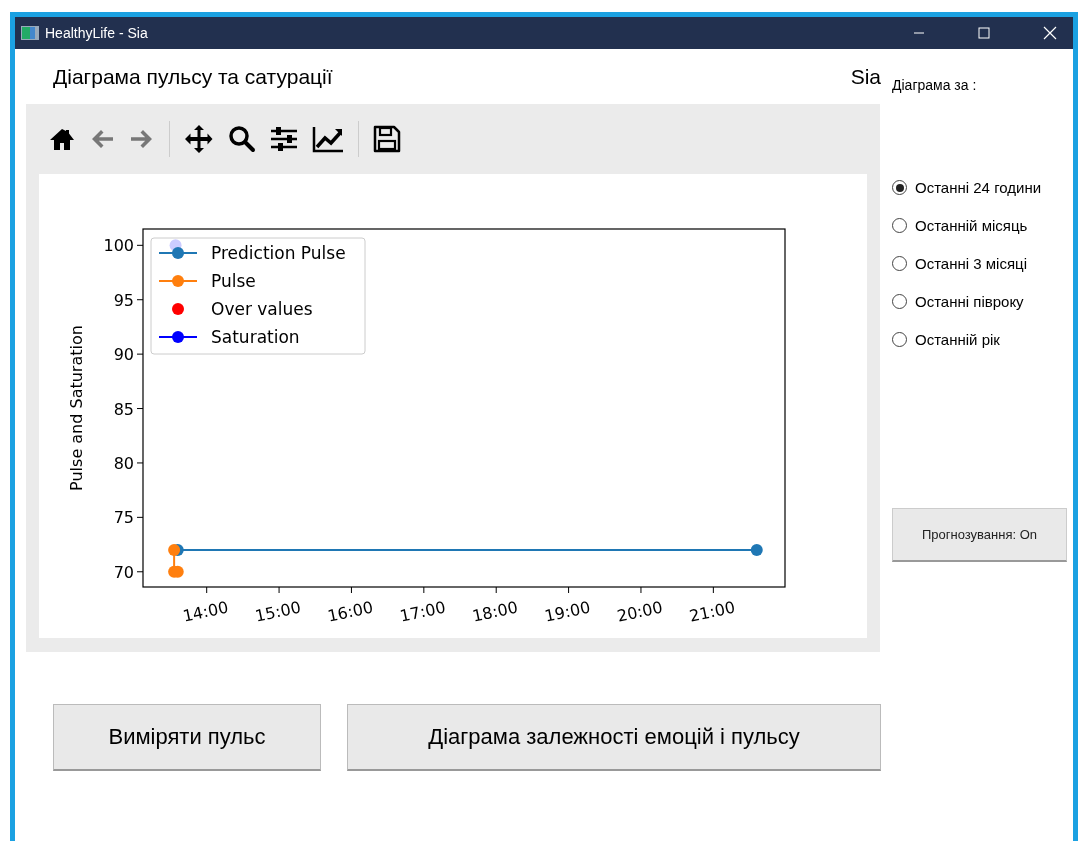 The height and width of the screenshot is (841, 1078). Describe the element at coordinates (123, 518) in the screenshot. I see `tick-label: 75` at that location.